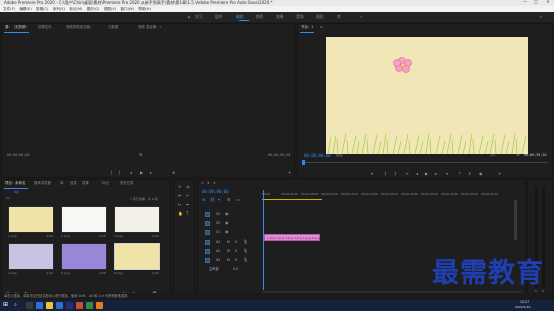 The width and height of the screenshot is (554, 311). Describe the element at coordinates (469, 174) in the screenshot. I see `extract-icon: ⇞` at that location.